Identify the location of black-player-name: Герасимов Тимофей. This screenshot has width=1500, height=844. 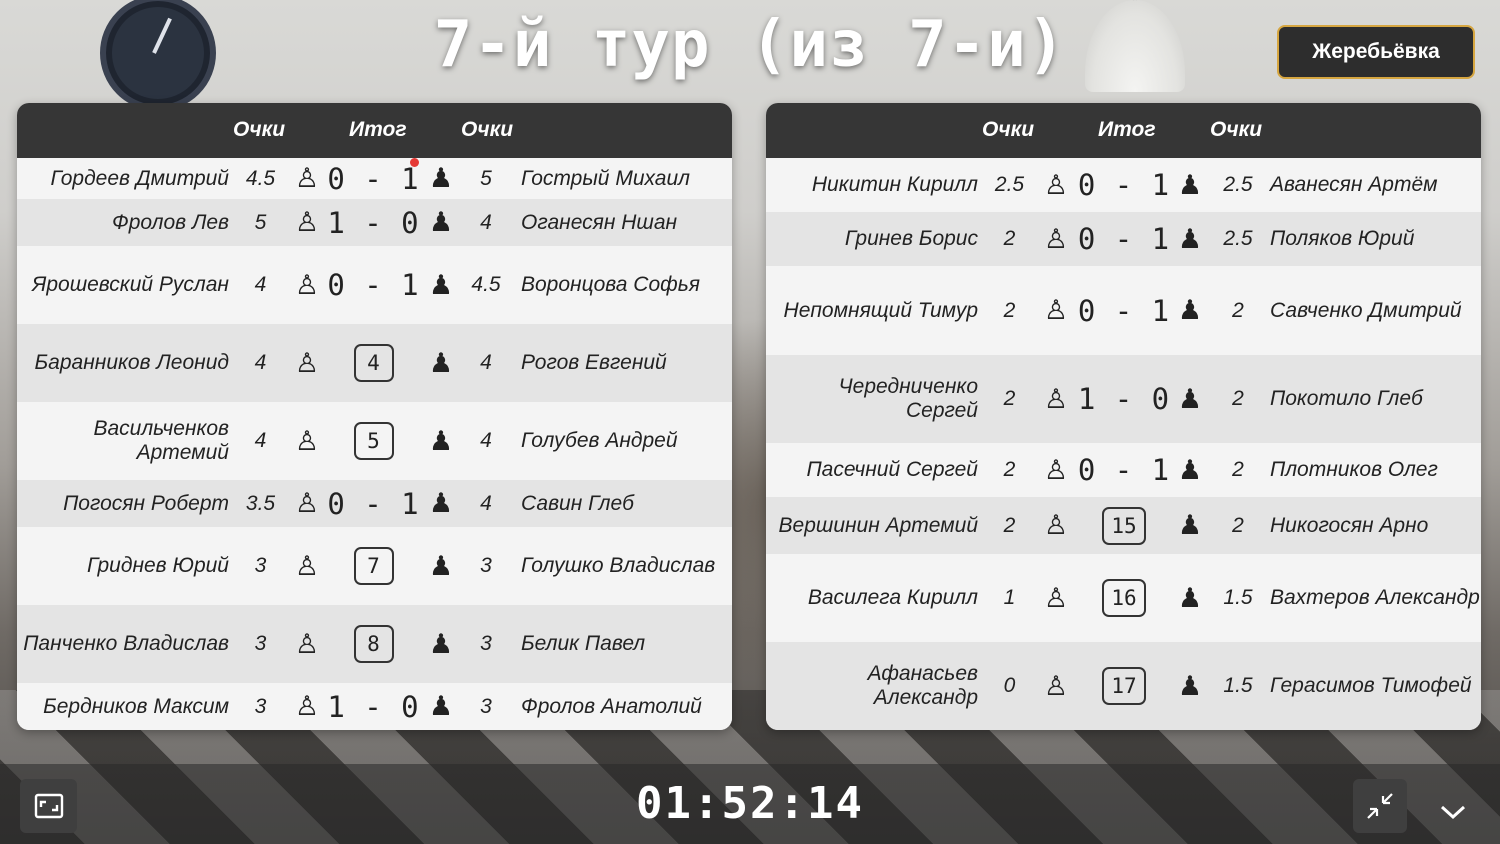
(1371, 685).